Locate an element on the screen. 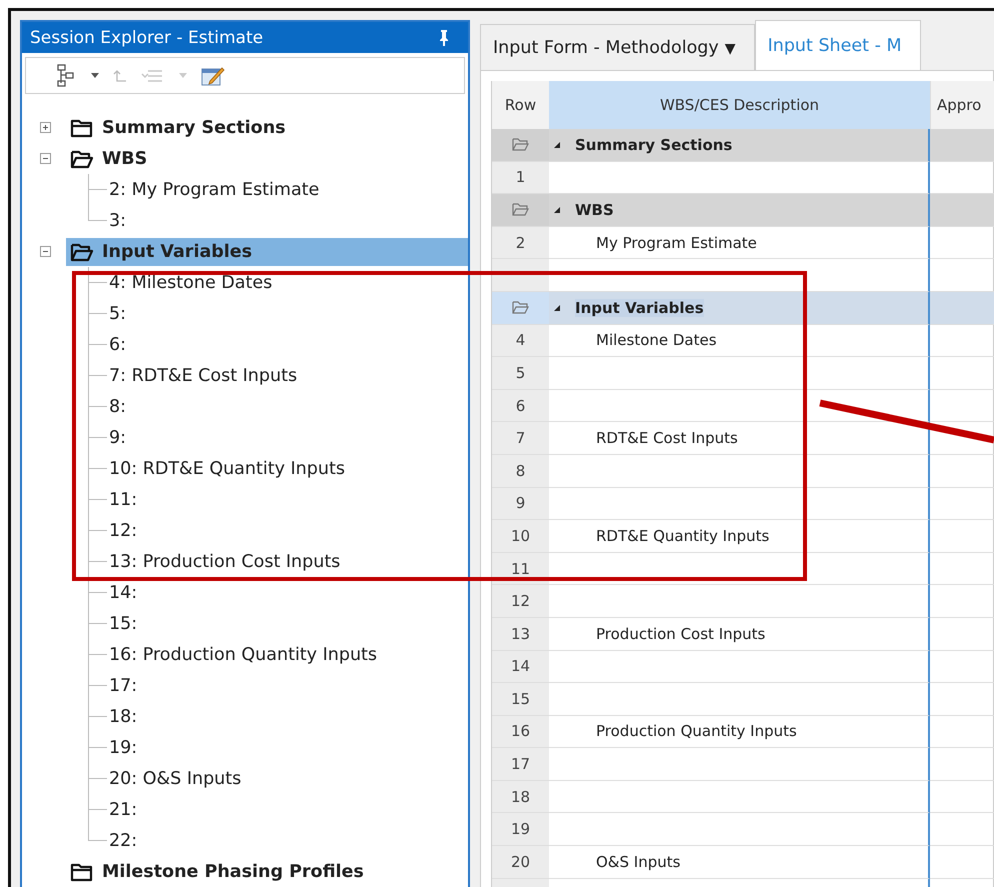 Image resolution: width=994 pixels, height=887 pixels. row-number: 7 is located at coordinates (520, 438).